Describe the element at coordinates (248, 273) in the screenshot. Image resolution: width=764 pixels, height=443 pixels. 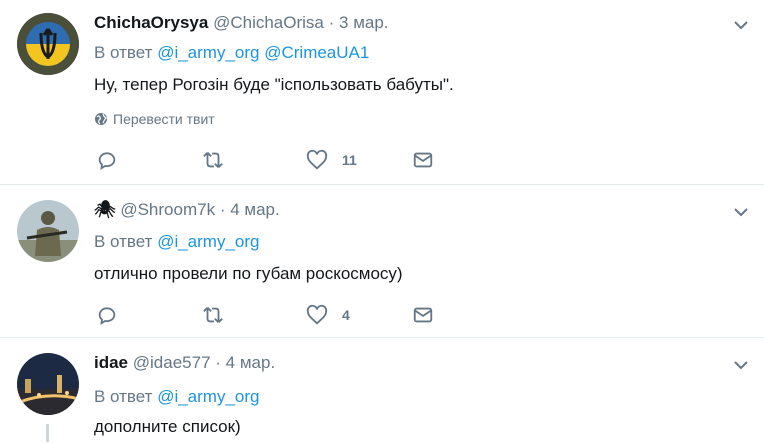
I see `tweet-text: отлично провели по губам роскосмосу)` at that location.